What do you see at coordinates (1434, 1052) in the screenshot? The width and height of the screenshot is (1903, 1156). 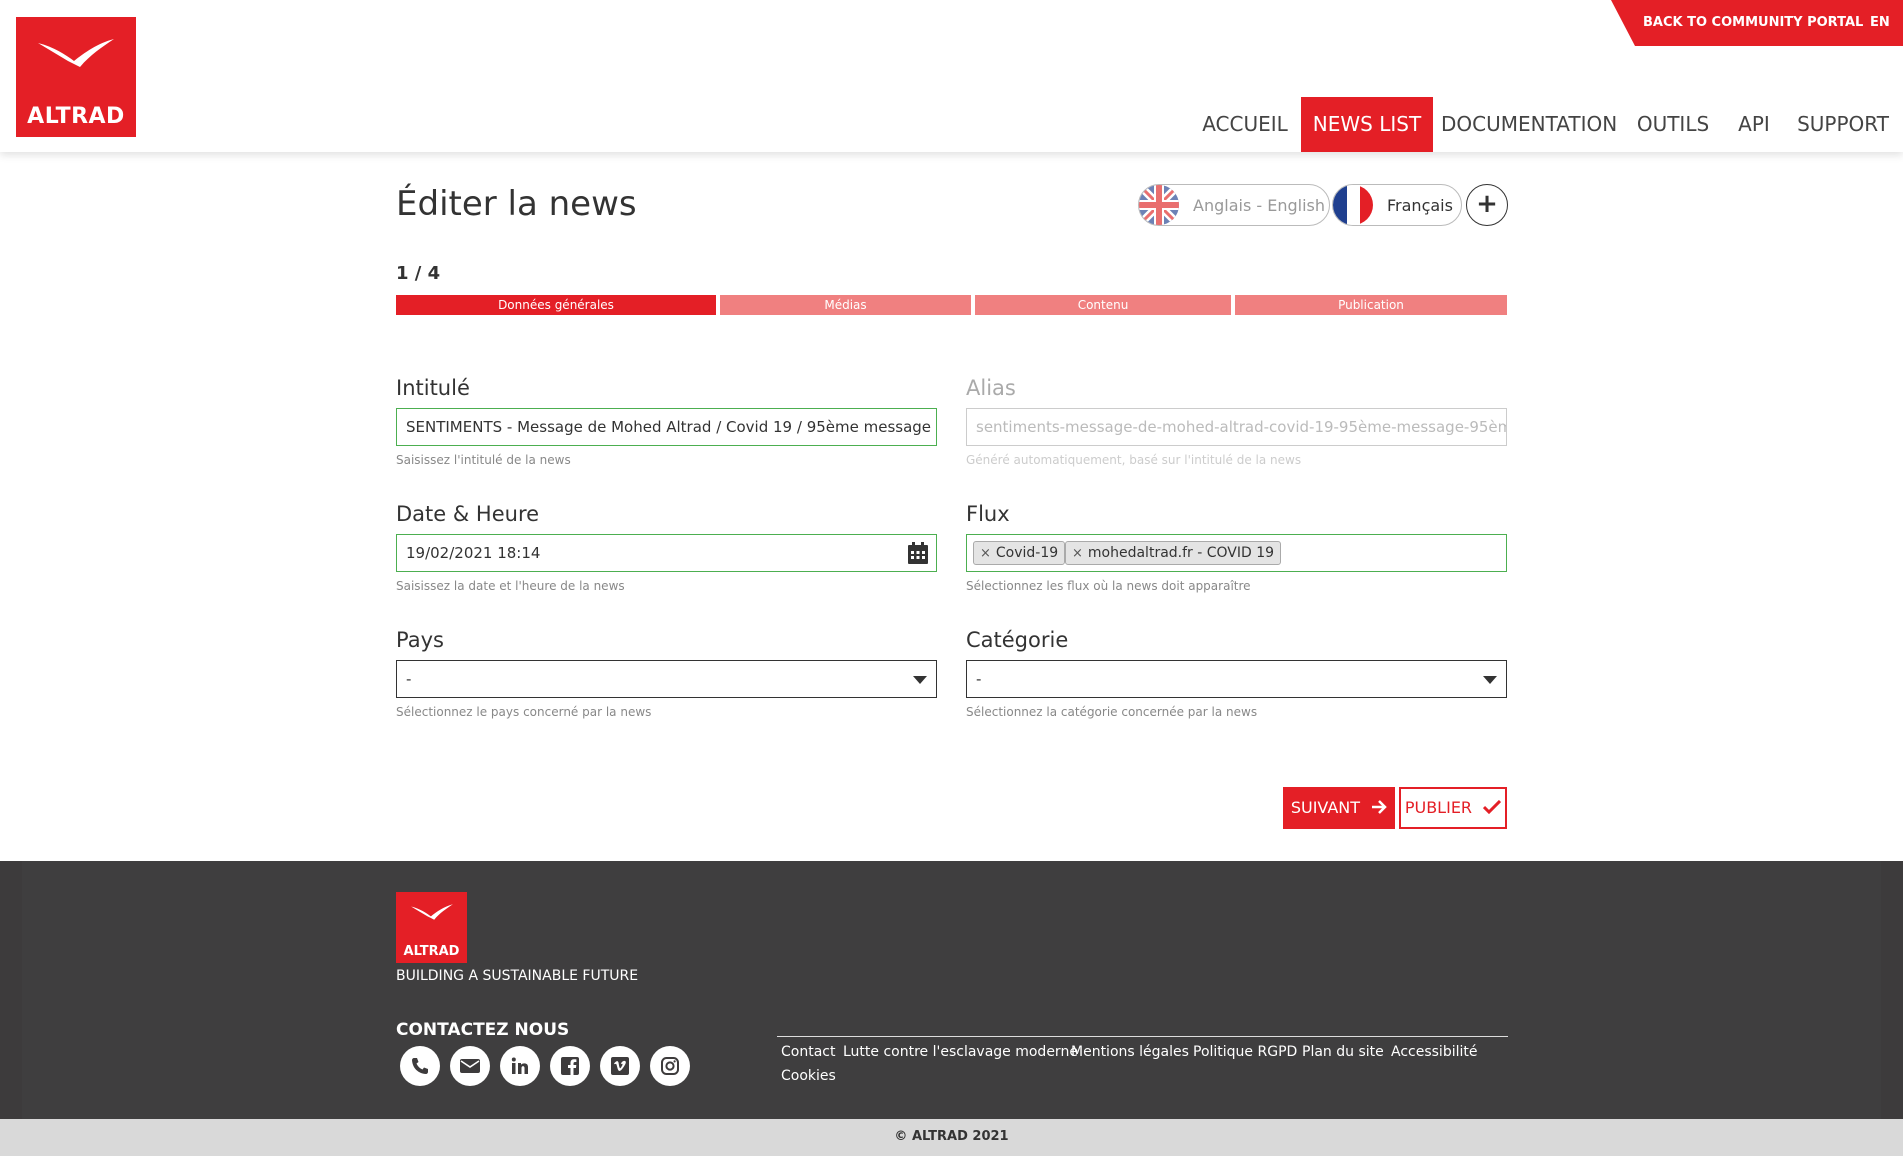 I see `footer-link-accessibility: Accessibilité` at bounding box center [1434, 1052].